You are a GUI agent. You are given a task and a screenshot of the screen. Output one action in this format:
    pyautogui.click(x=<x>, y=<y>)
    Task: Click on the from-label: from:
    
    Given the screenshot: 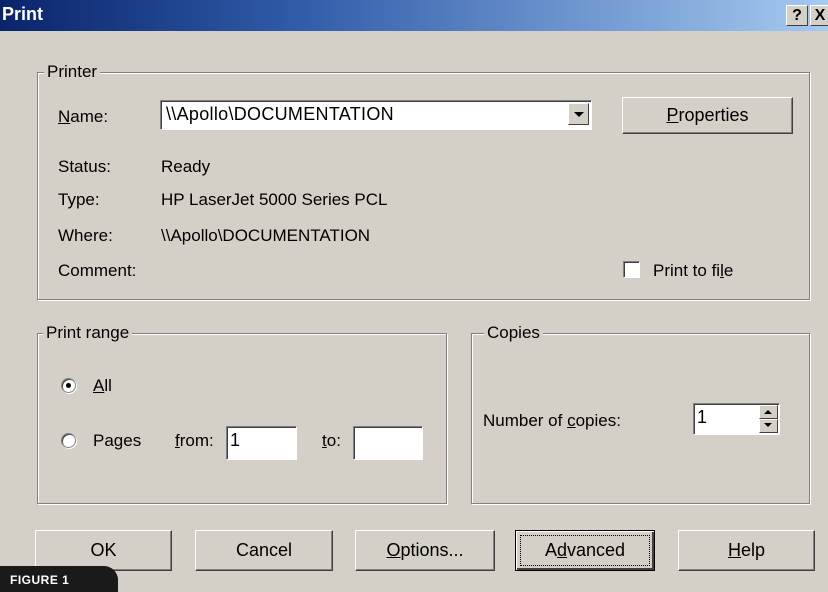 What is the action you would take?
    pyautogui.click(x=194, y=440)
    